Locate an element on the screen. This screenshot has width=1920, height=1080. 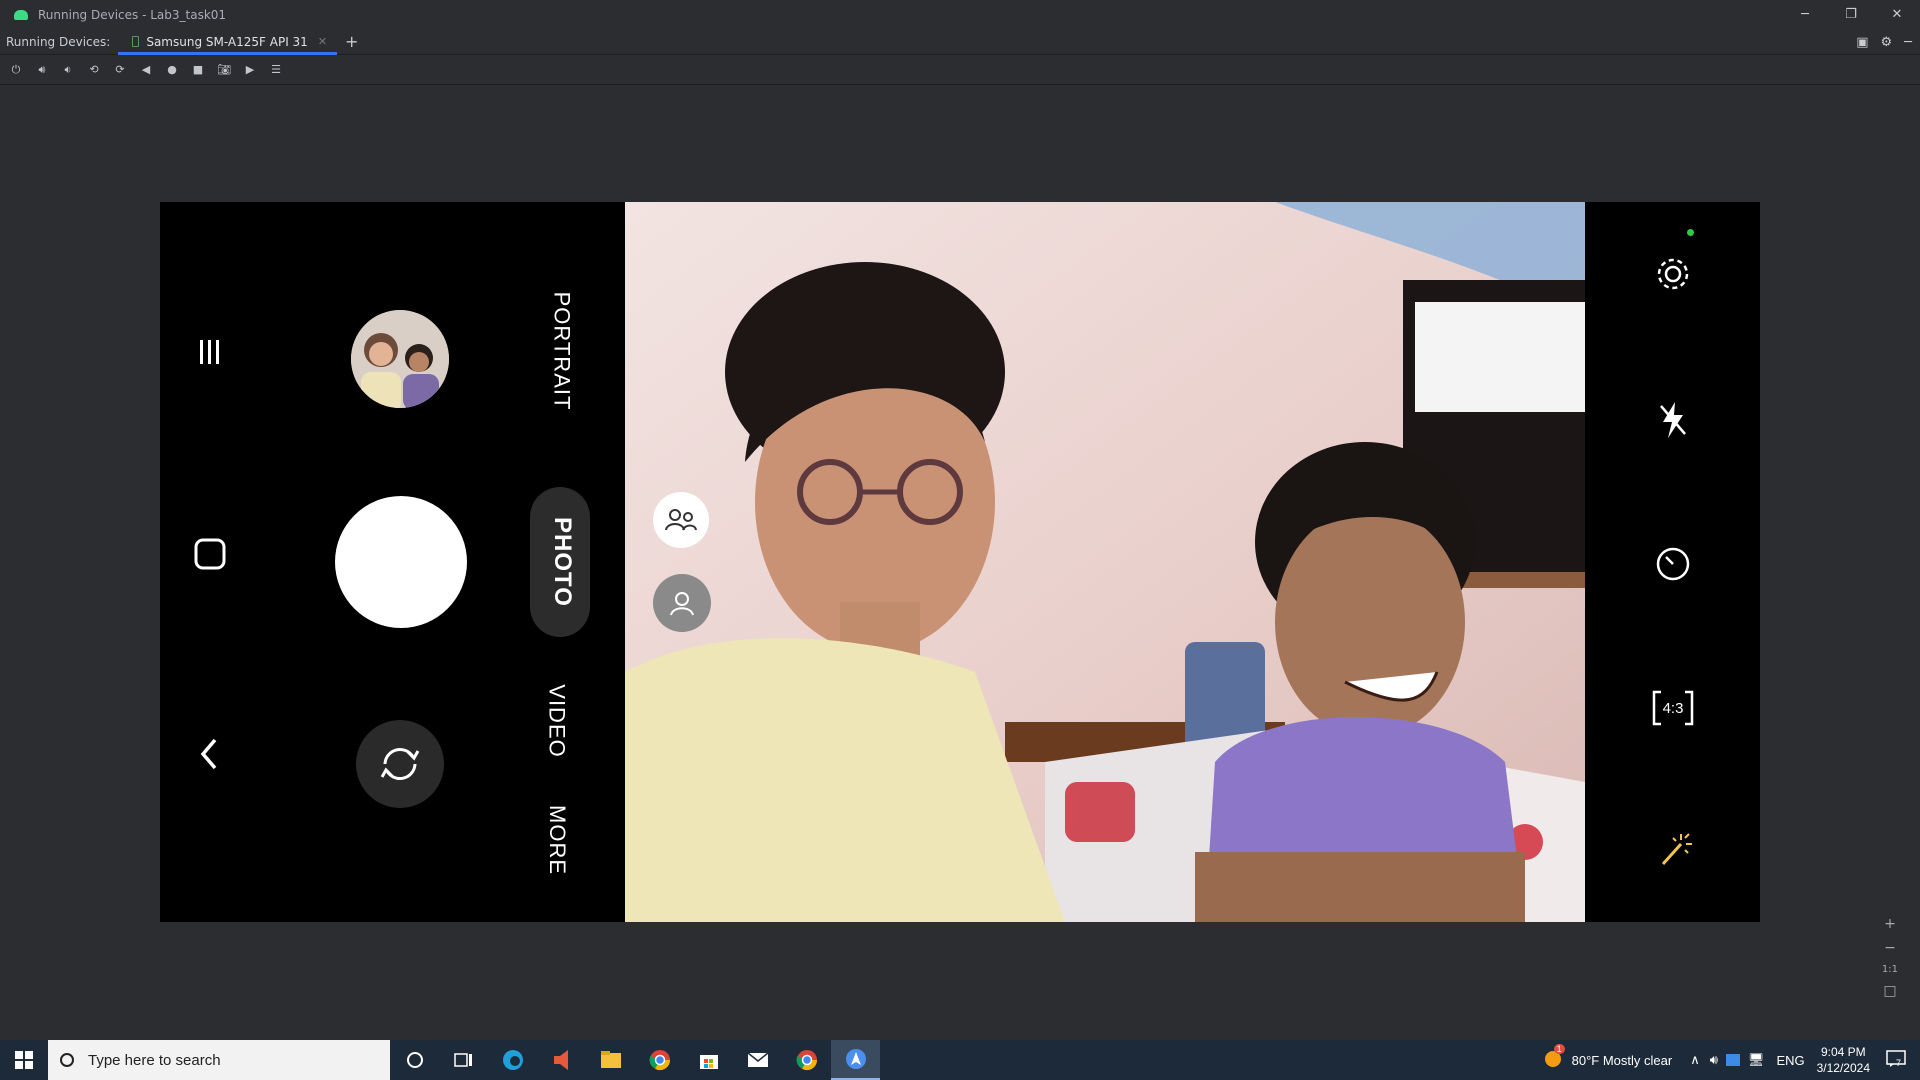
volume-down-icon: 🔉︎ is located at coordinates (68, 70).